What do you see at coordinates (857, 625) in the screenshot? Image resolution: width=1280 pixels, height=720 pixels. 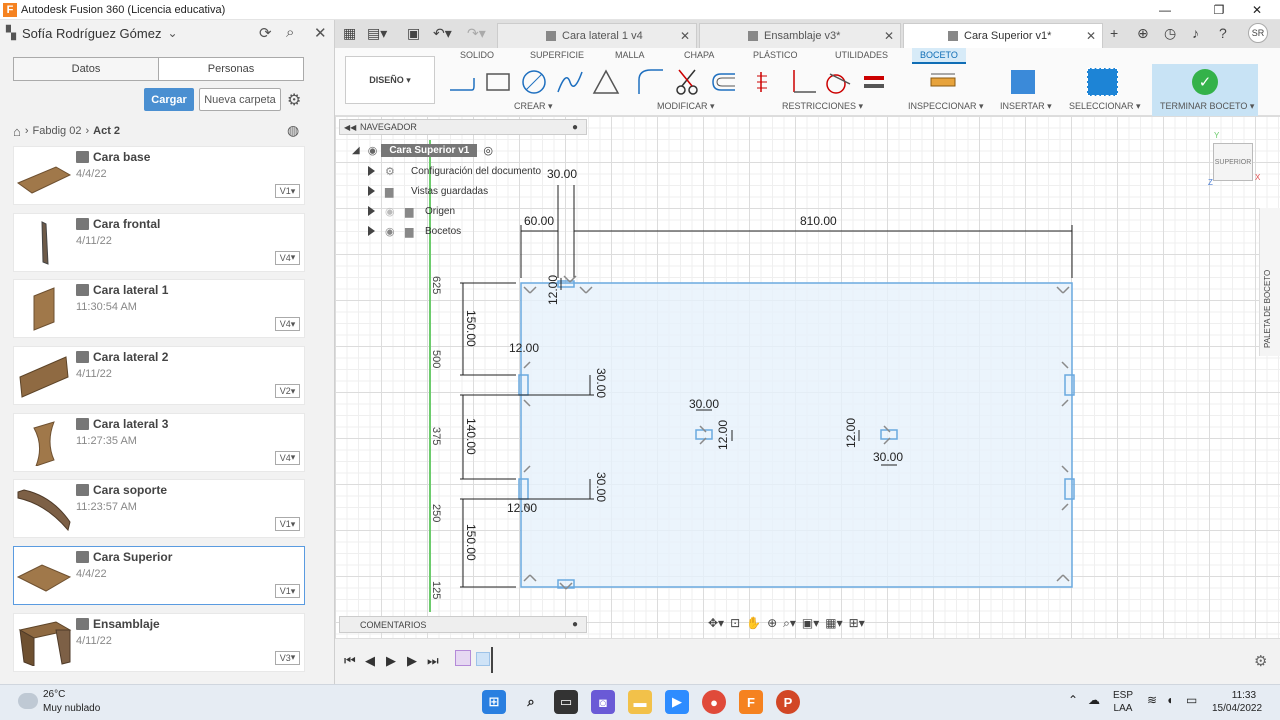 I see `viewports-icon: ⊞▾` at bounding box center [857, 625].